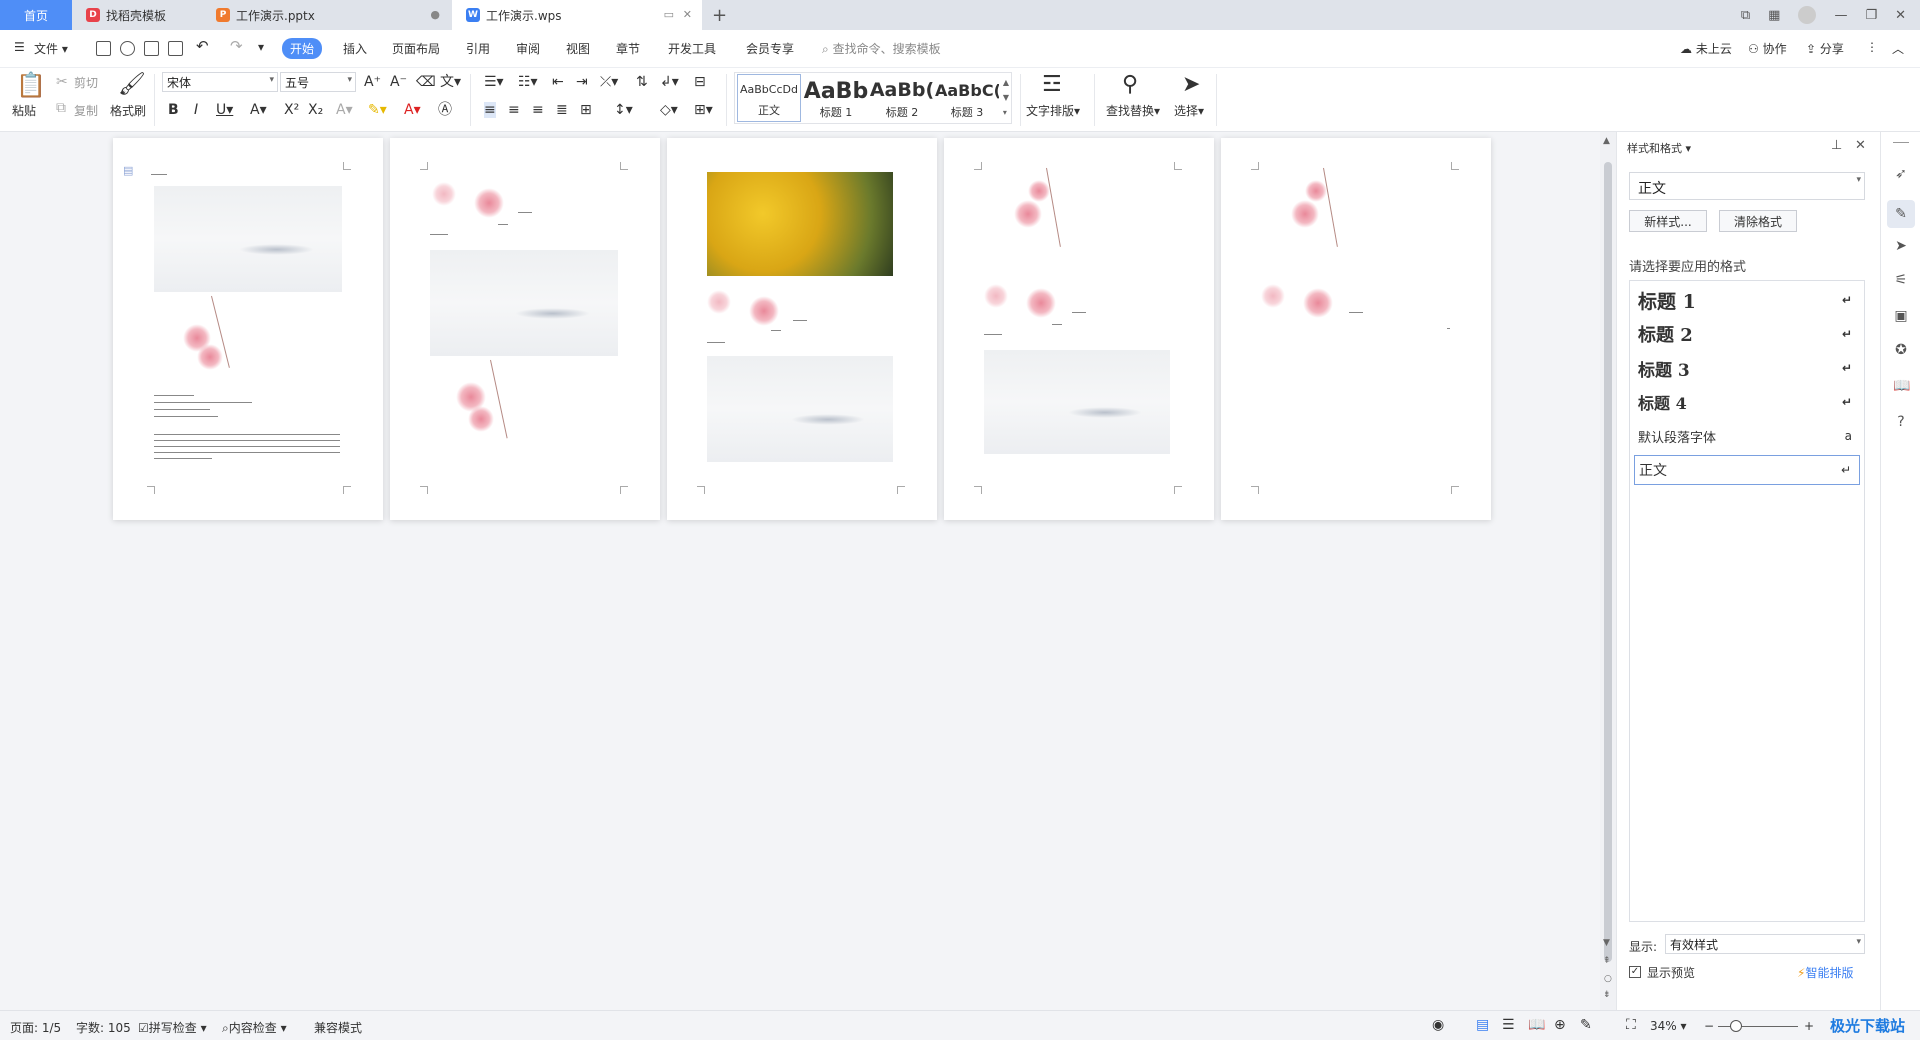 The image size is (1920, 1040). I want to click on menu-file: 文件 ▾, so click(51, 48).